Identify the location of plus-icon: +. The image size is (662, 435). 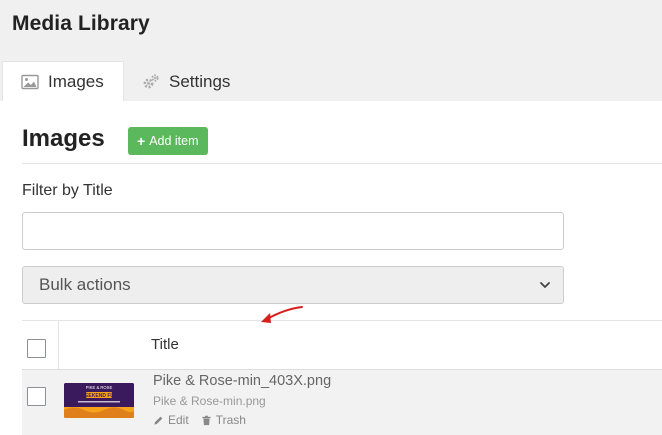
(141, 141).